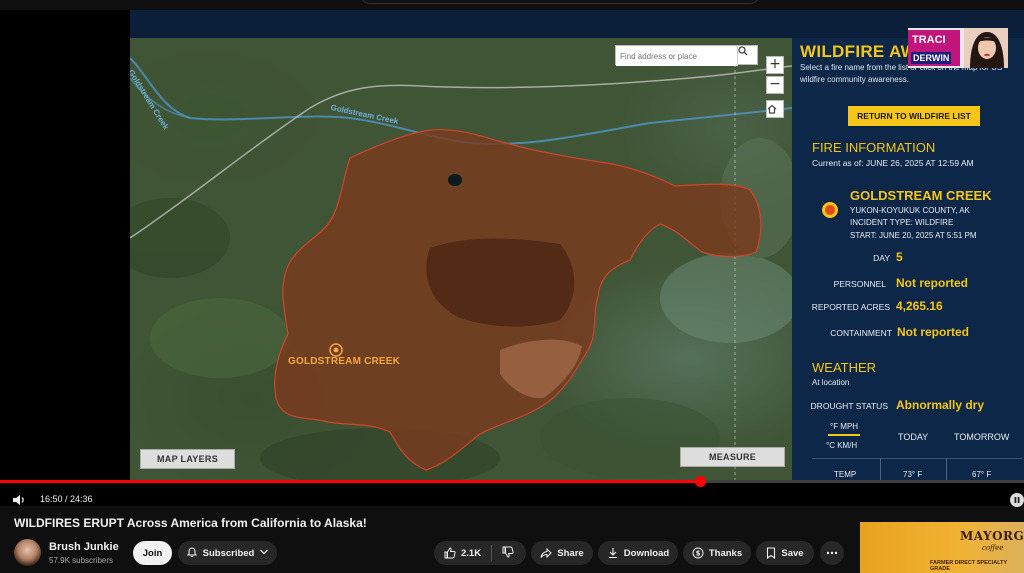  Describe the element at coordinates (830, 210) in the screenshot. I see `fire-status-icon` at that location.